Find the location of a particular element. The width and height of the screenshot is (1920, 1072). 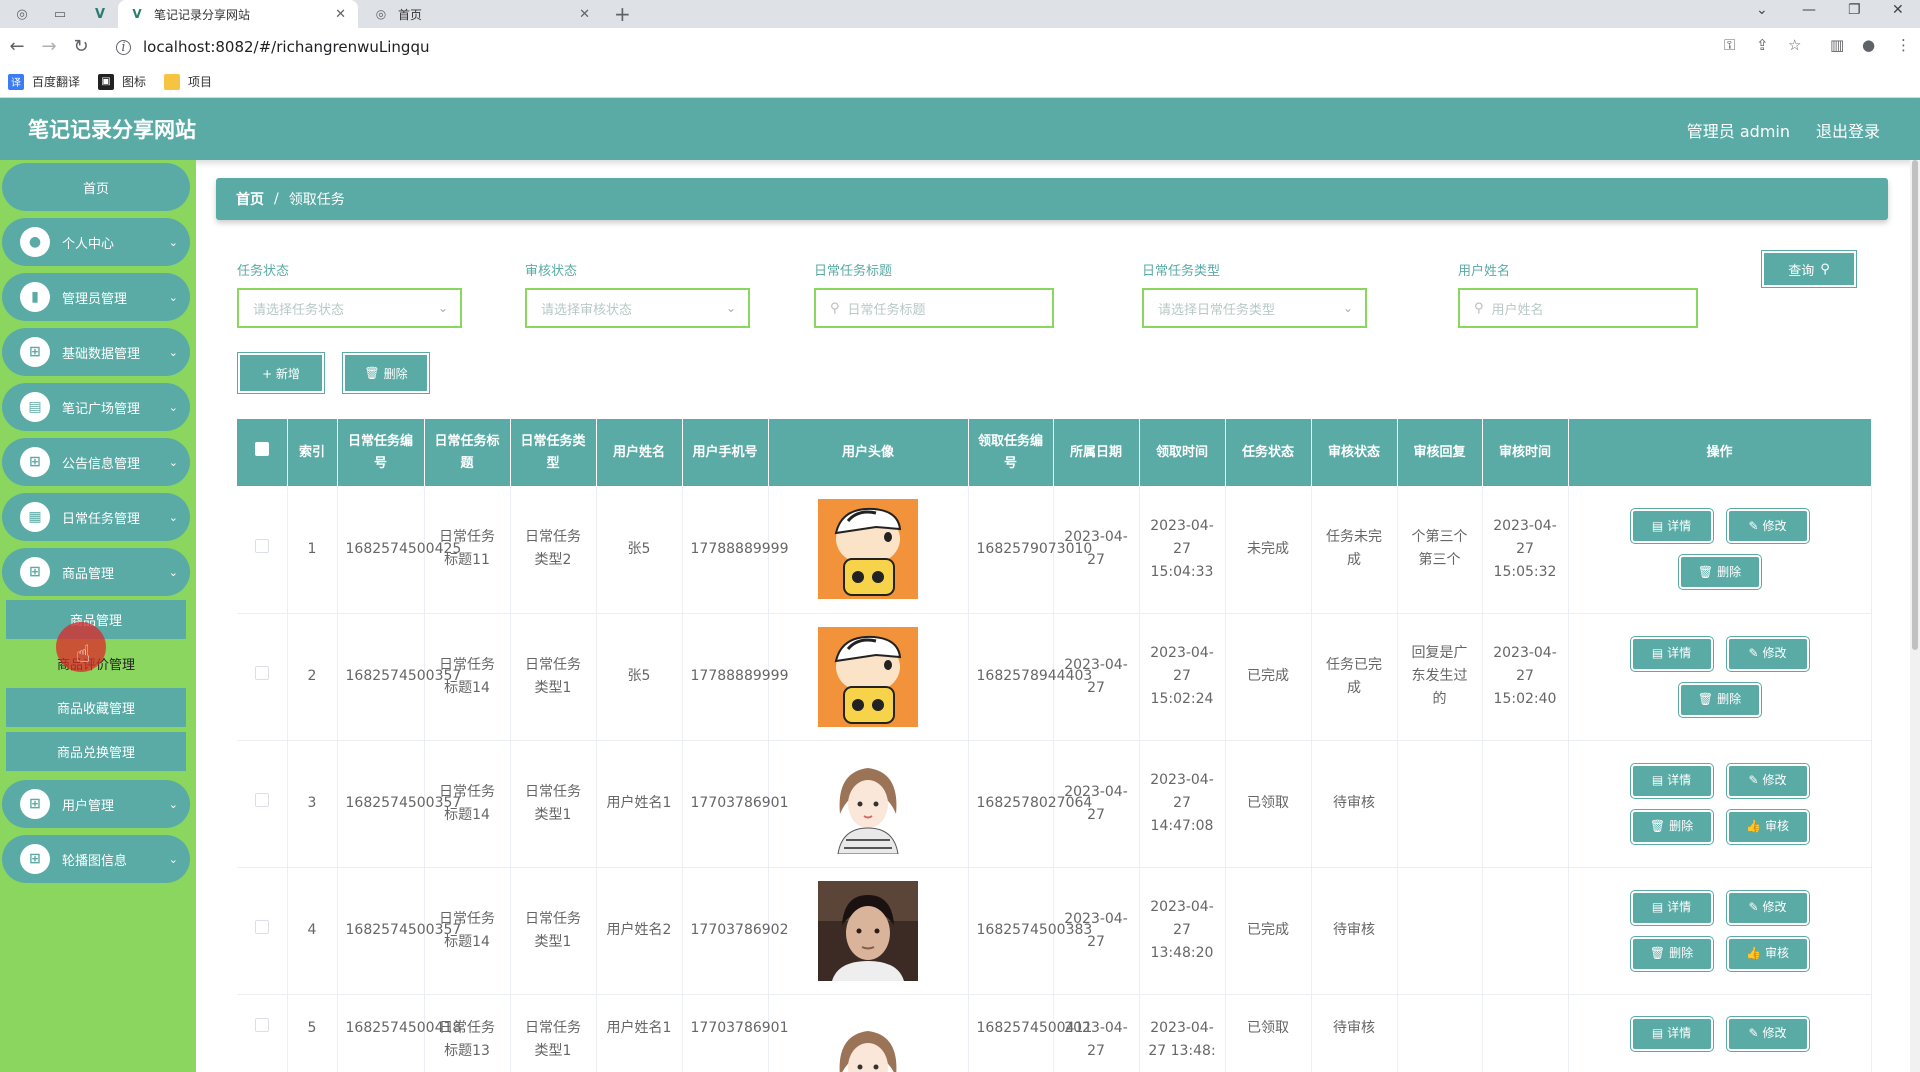

globe-icon: ◎ is located at coordinates (22, 14).